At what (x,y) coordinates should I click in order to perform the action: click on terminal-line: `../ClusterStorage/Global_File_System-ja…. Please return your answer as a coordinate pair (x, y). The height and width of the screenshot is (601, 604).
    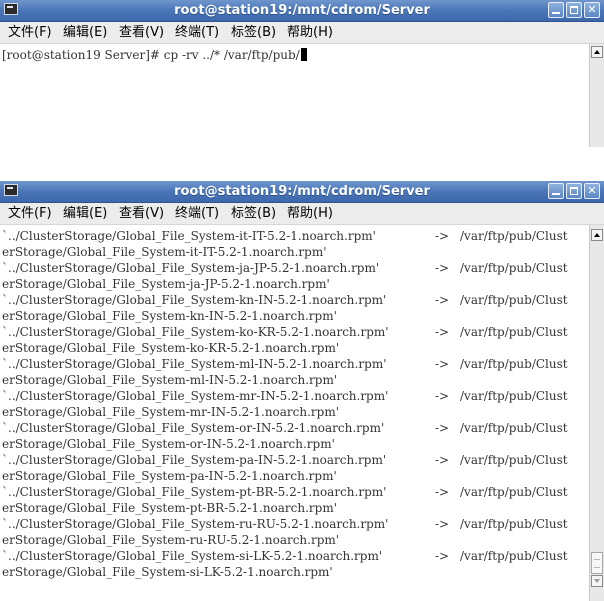
    Looking at the image, I should click on (285, 268).